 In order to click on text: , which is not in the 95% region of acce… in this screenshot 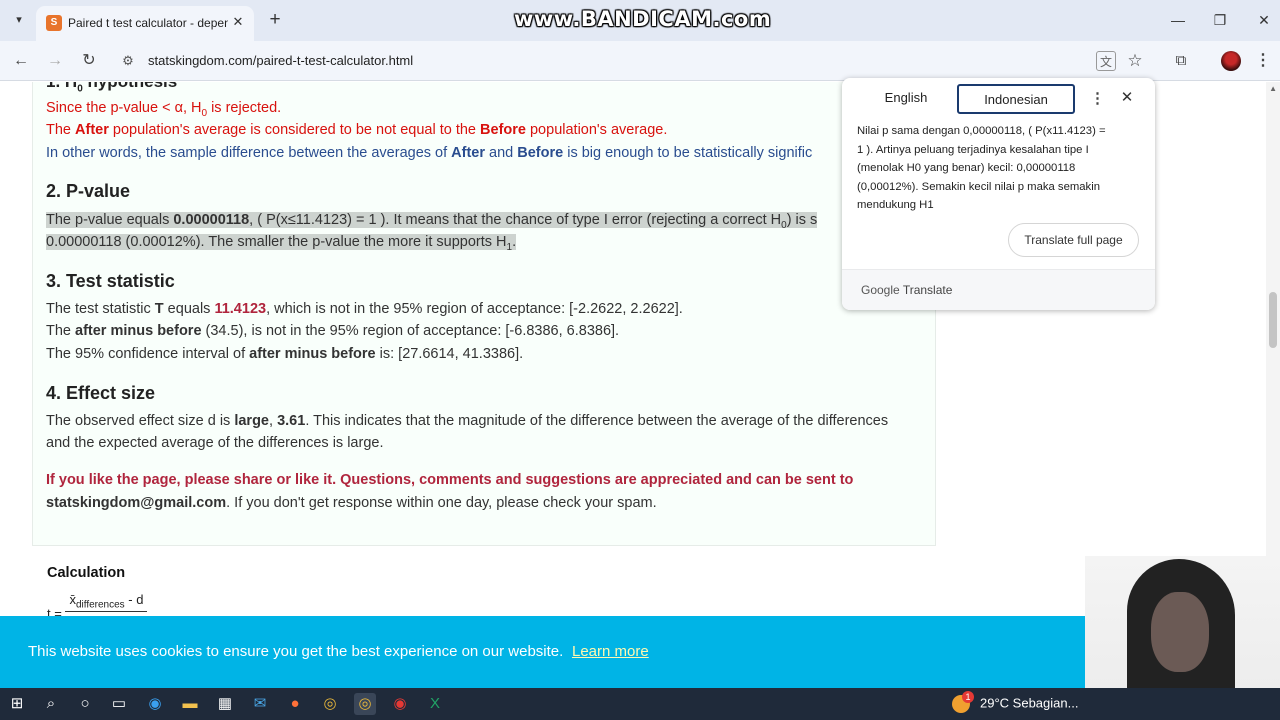, I will do `click(474, 309)`.